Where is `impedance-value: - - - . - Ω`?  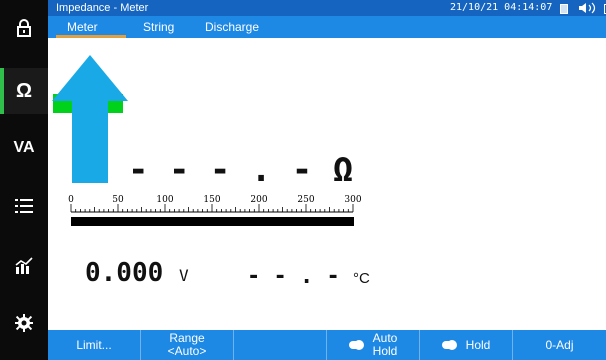
impedance-value: - - - . - Ω is located at coordinates (241, 170).